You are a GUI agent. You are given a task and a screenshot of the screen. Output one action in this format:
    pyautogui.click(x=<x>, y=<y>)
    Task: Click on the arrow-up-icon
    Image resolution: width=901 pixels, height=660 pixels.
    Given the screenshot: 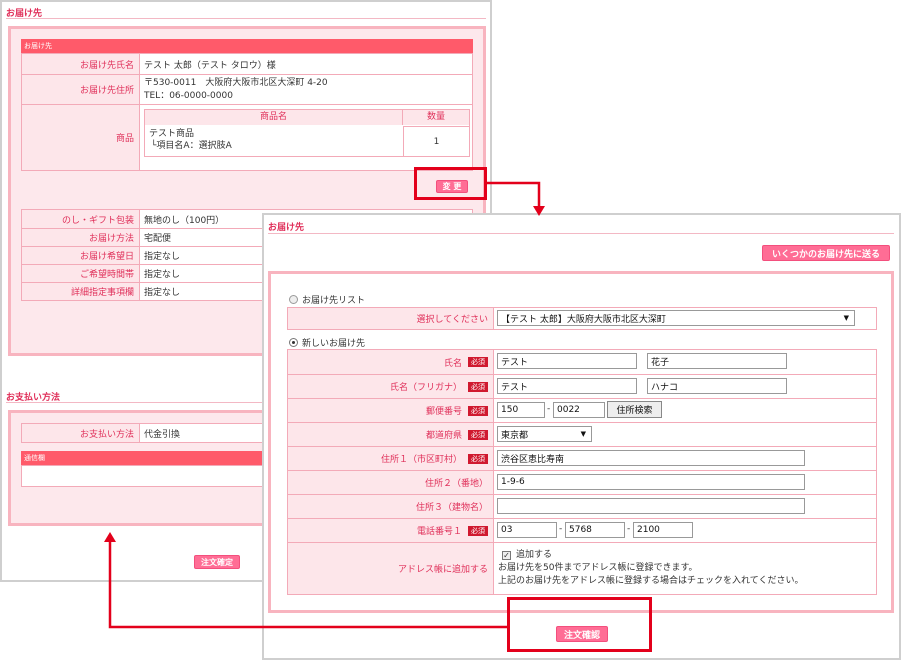 What is the action you would take?
    pyautogui.click(x=110, y=537)
    